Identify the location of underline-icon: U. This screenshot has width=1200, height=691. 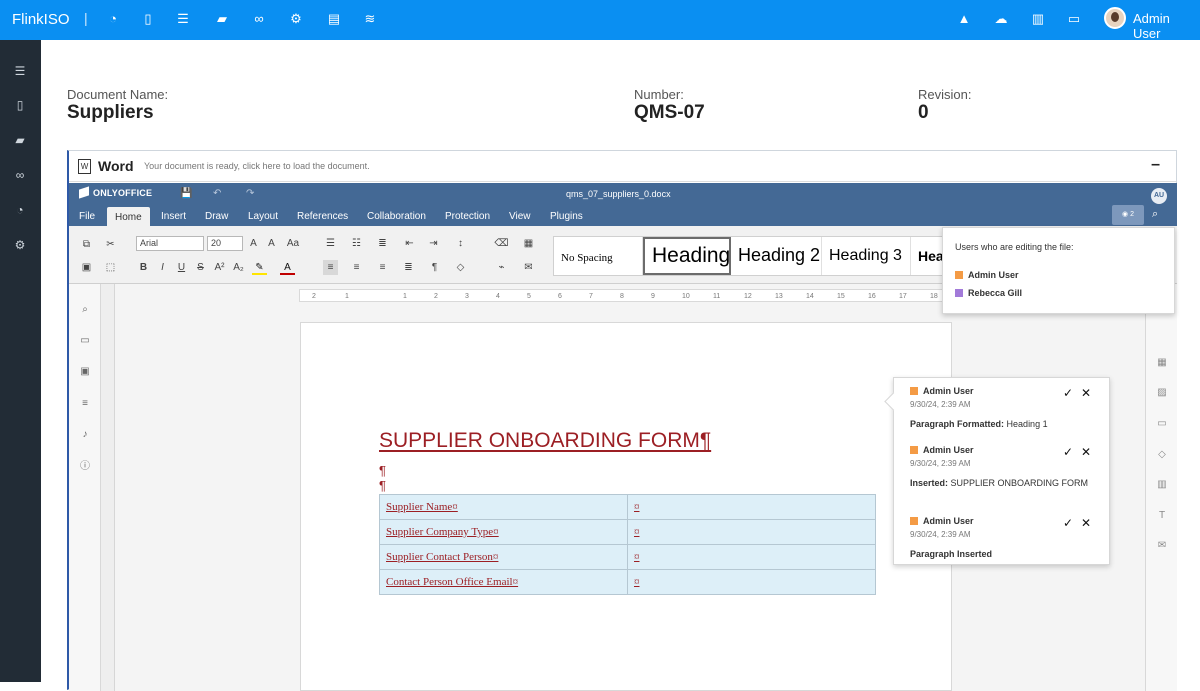
(181, 267).